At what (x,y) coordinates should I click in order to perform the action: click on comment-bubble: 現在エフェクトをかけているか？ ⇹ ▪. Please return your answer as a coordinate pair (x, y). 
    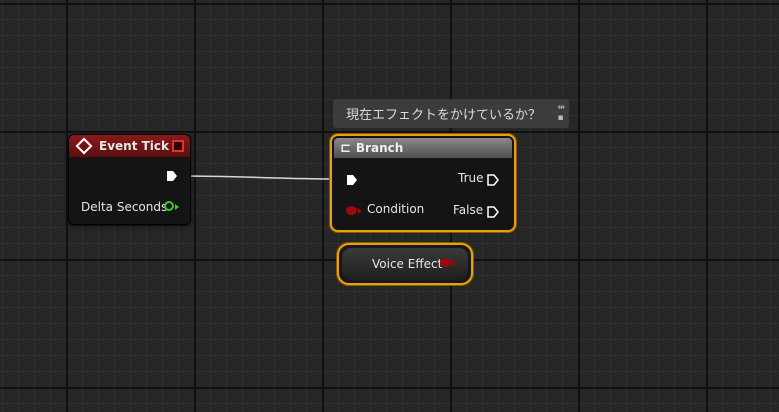
    Looking at the image, I should click on (451, 113).